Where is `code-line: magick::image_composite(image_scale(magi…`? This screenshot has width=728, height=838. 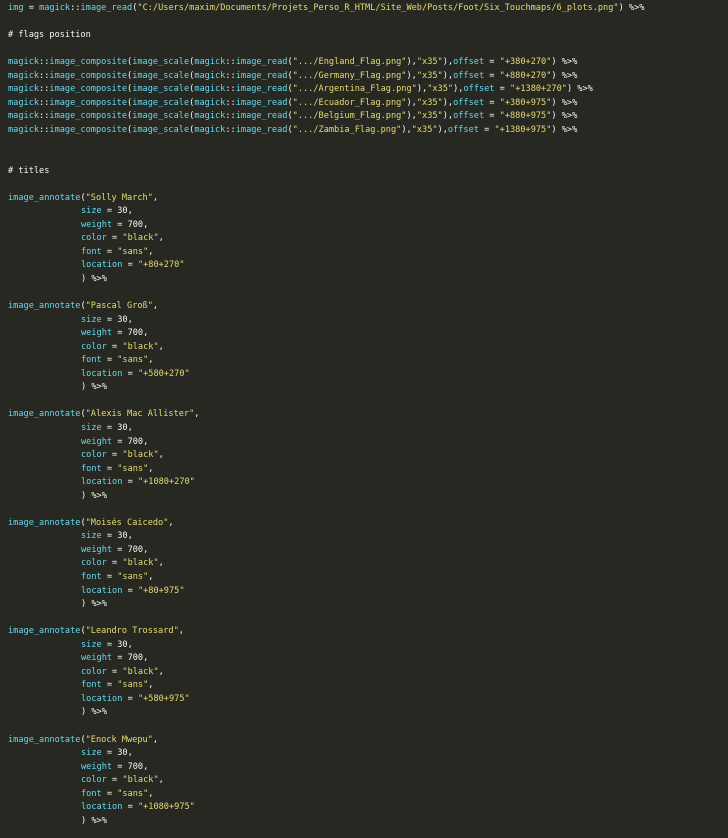
code-line: magick::image_composite(image_scale(magi… is located at coordinates (368, 104).